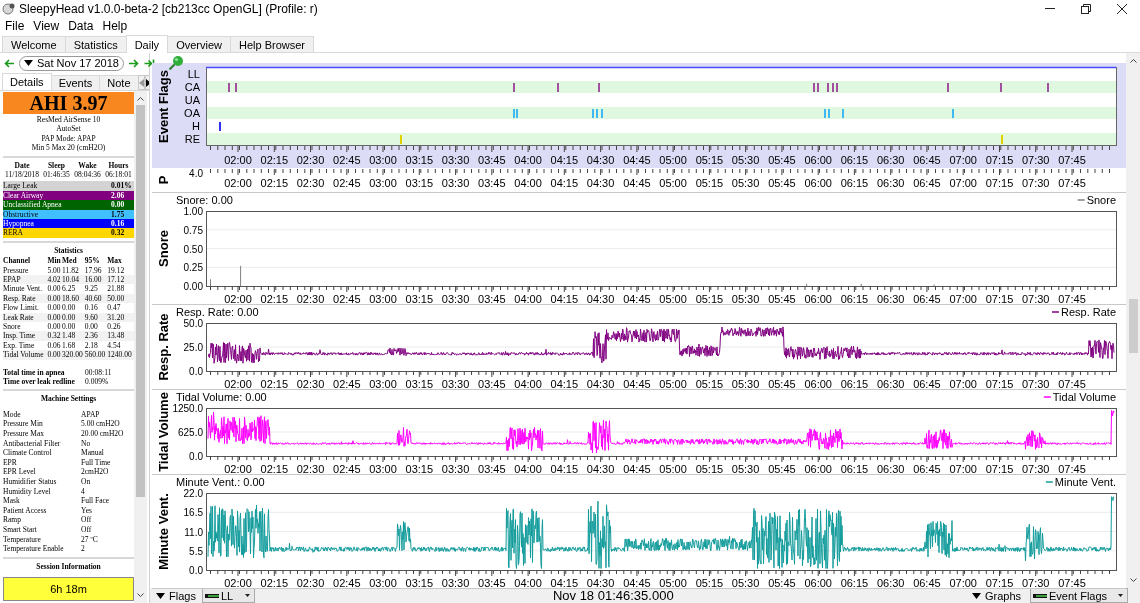 The height and width of the screenshot is (603, 1140). What do you see at coordinates (176, 63) in the screenshot?
I see `pin-icon` at bounding box center [176, 63].